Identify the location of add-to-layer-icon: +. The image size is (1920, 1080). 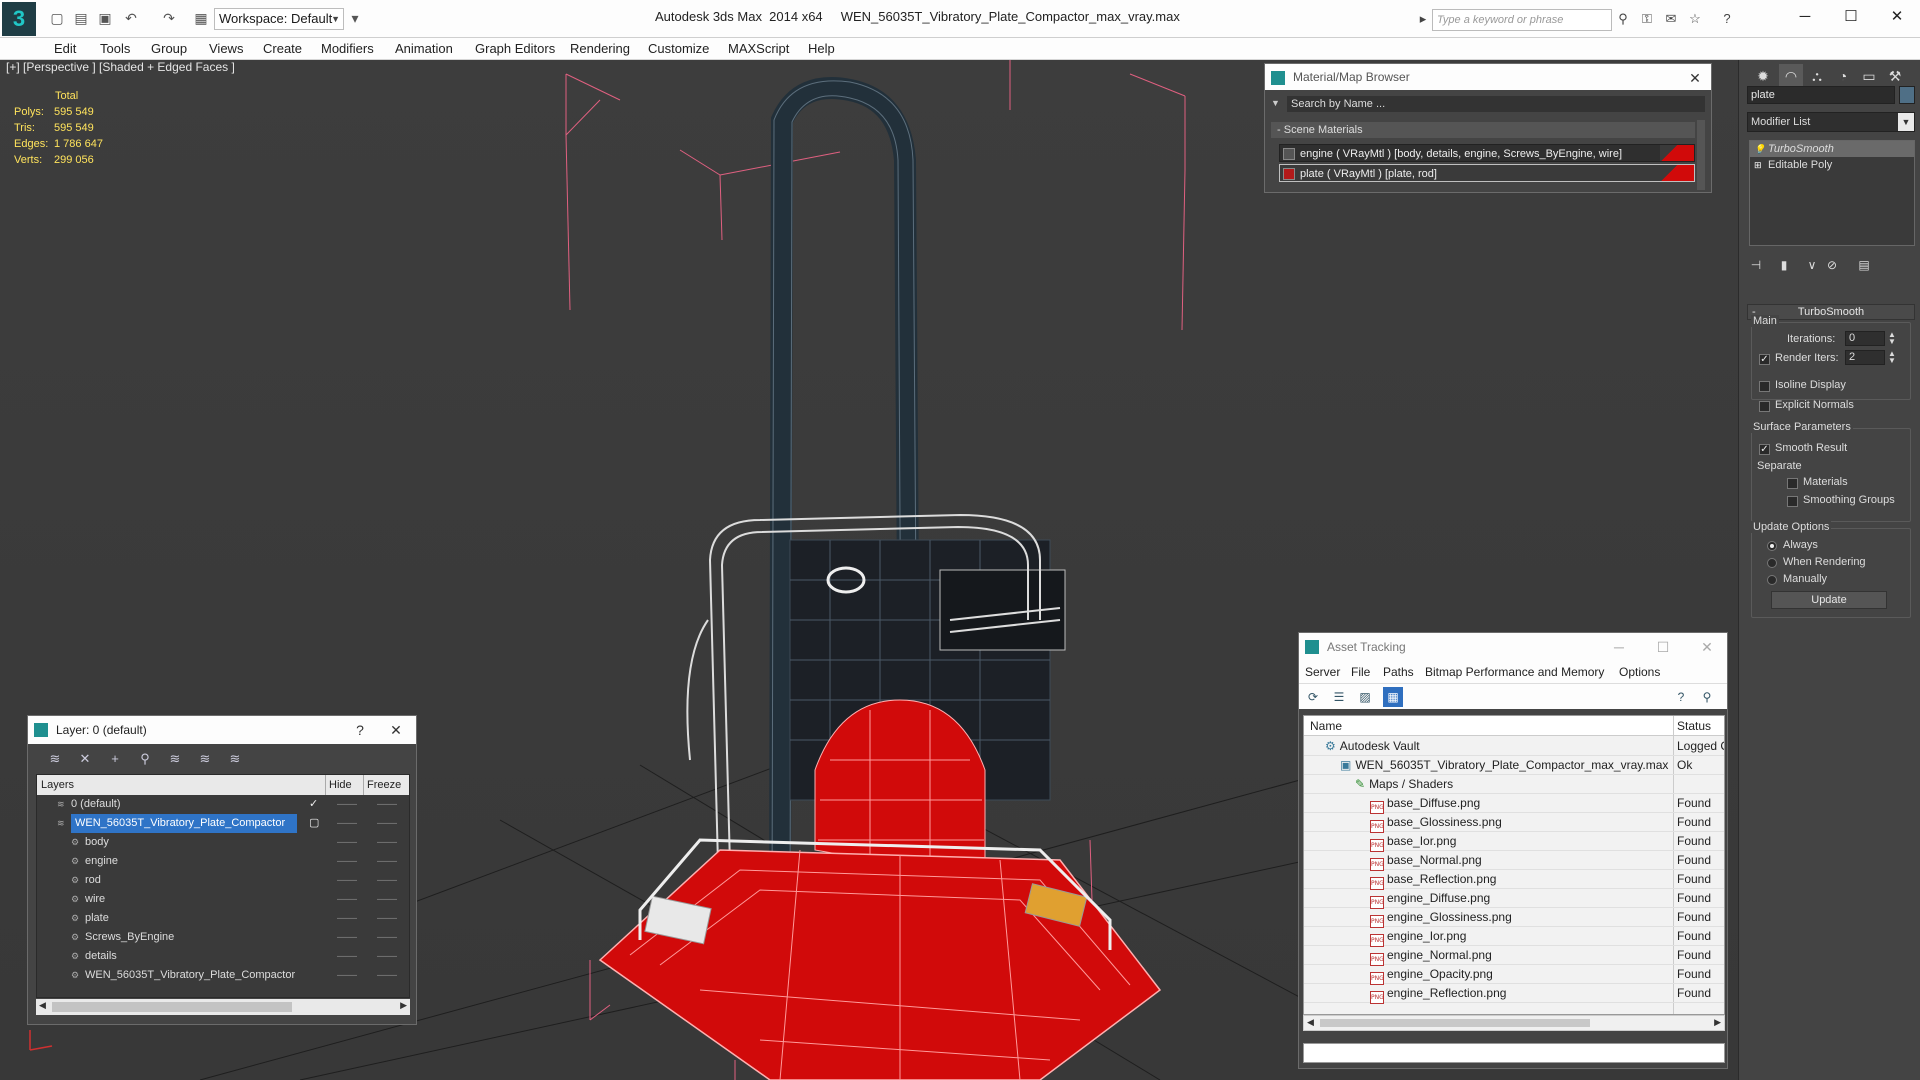
(115, 759).